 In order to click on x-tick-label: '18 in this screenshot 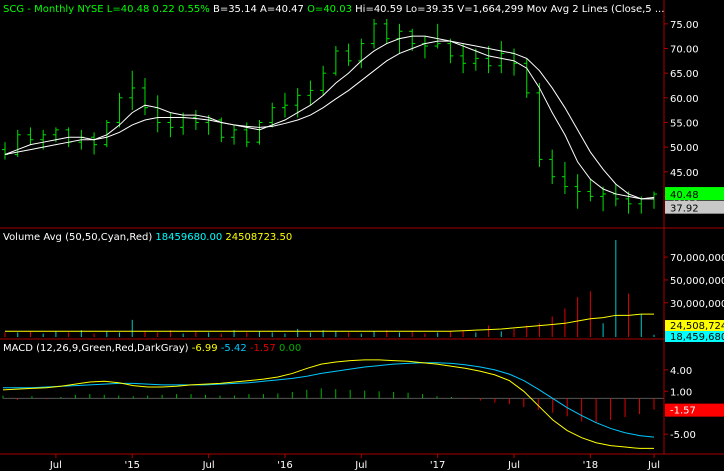, I will do `click(590, 465)`.